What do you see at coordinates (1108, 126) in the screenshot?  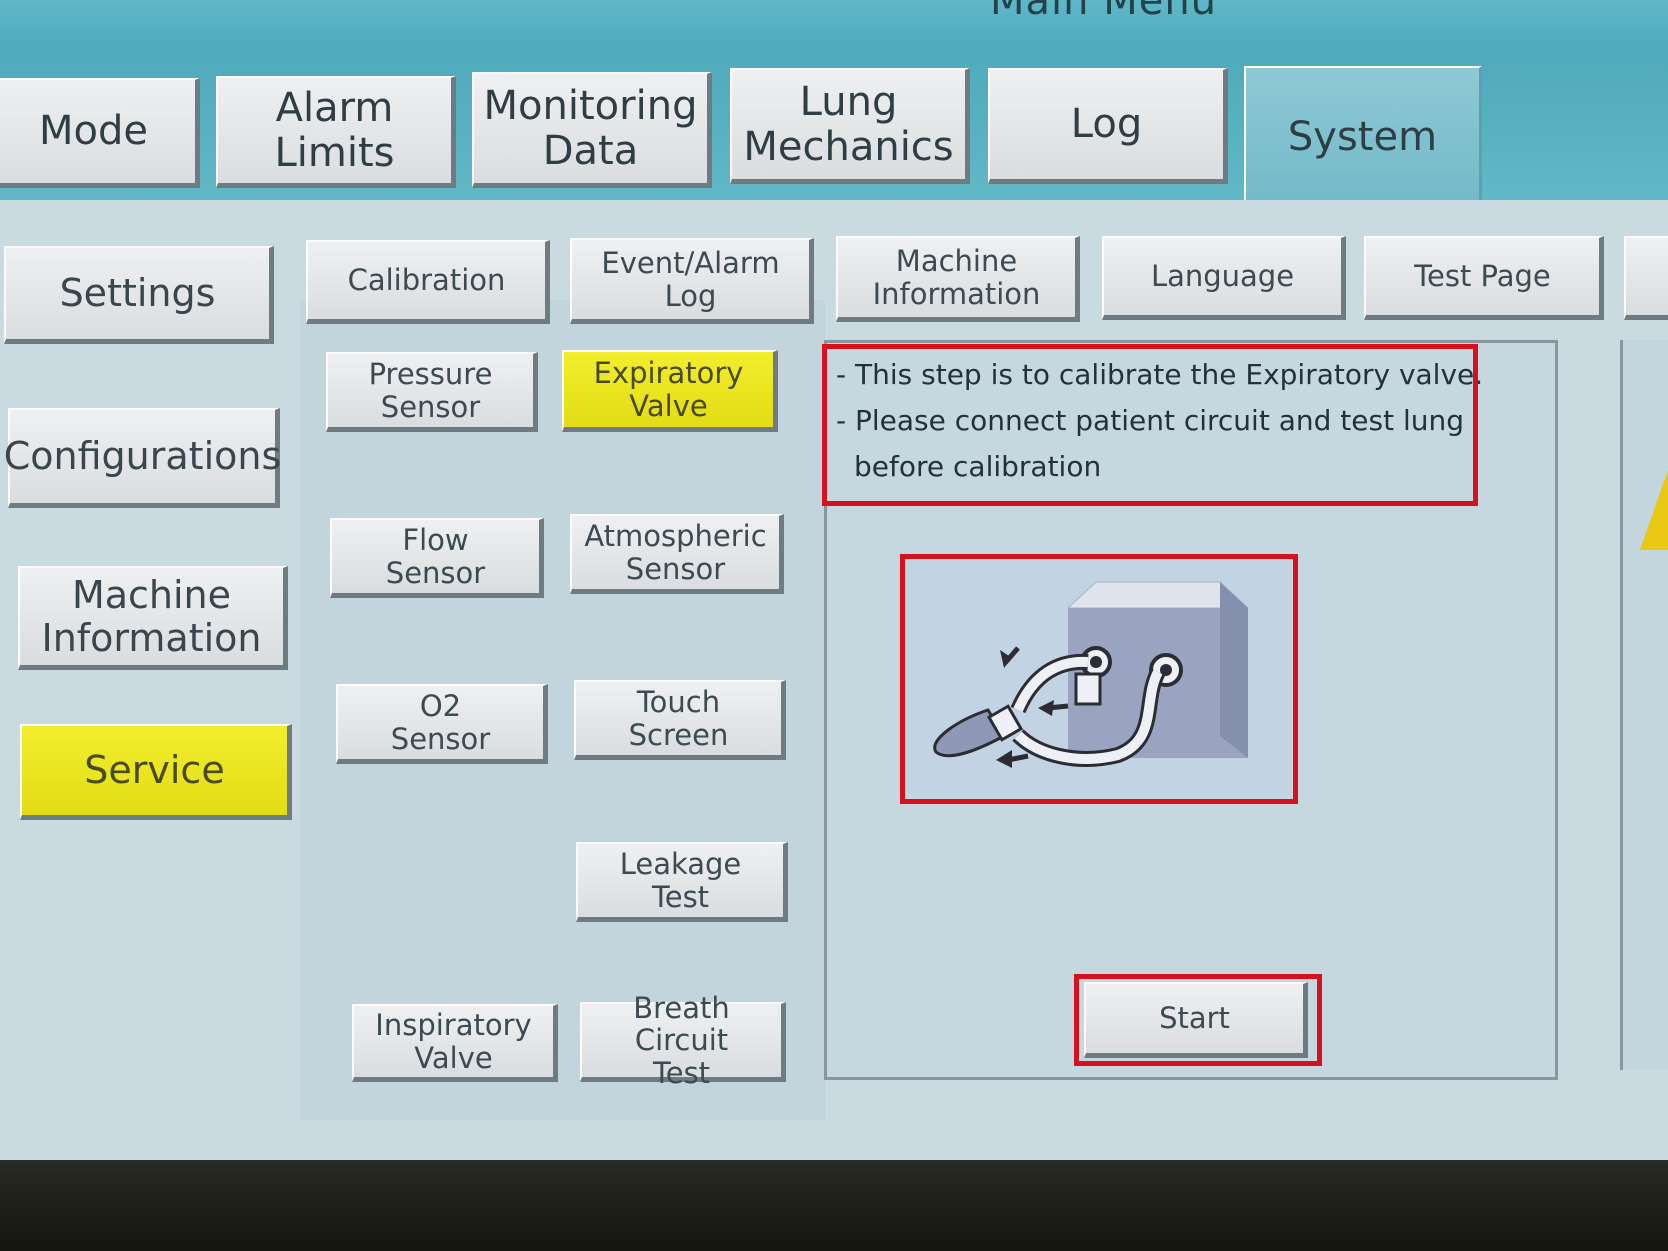 I see `tab-log: Log` at bounding box center [1108, 126].